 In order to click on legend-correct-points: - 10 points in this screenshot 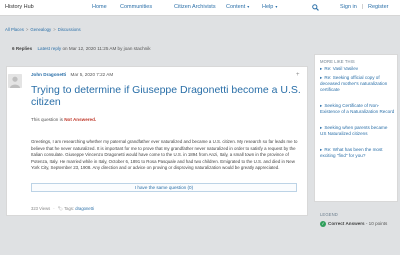, I will do `click(376, 224)`.